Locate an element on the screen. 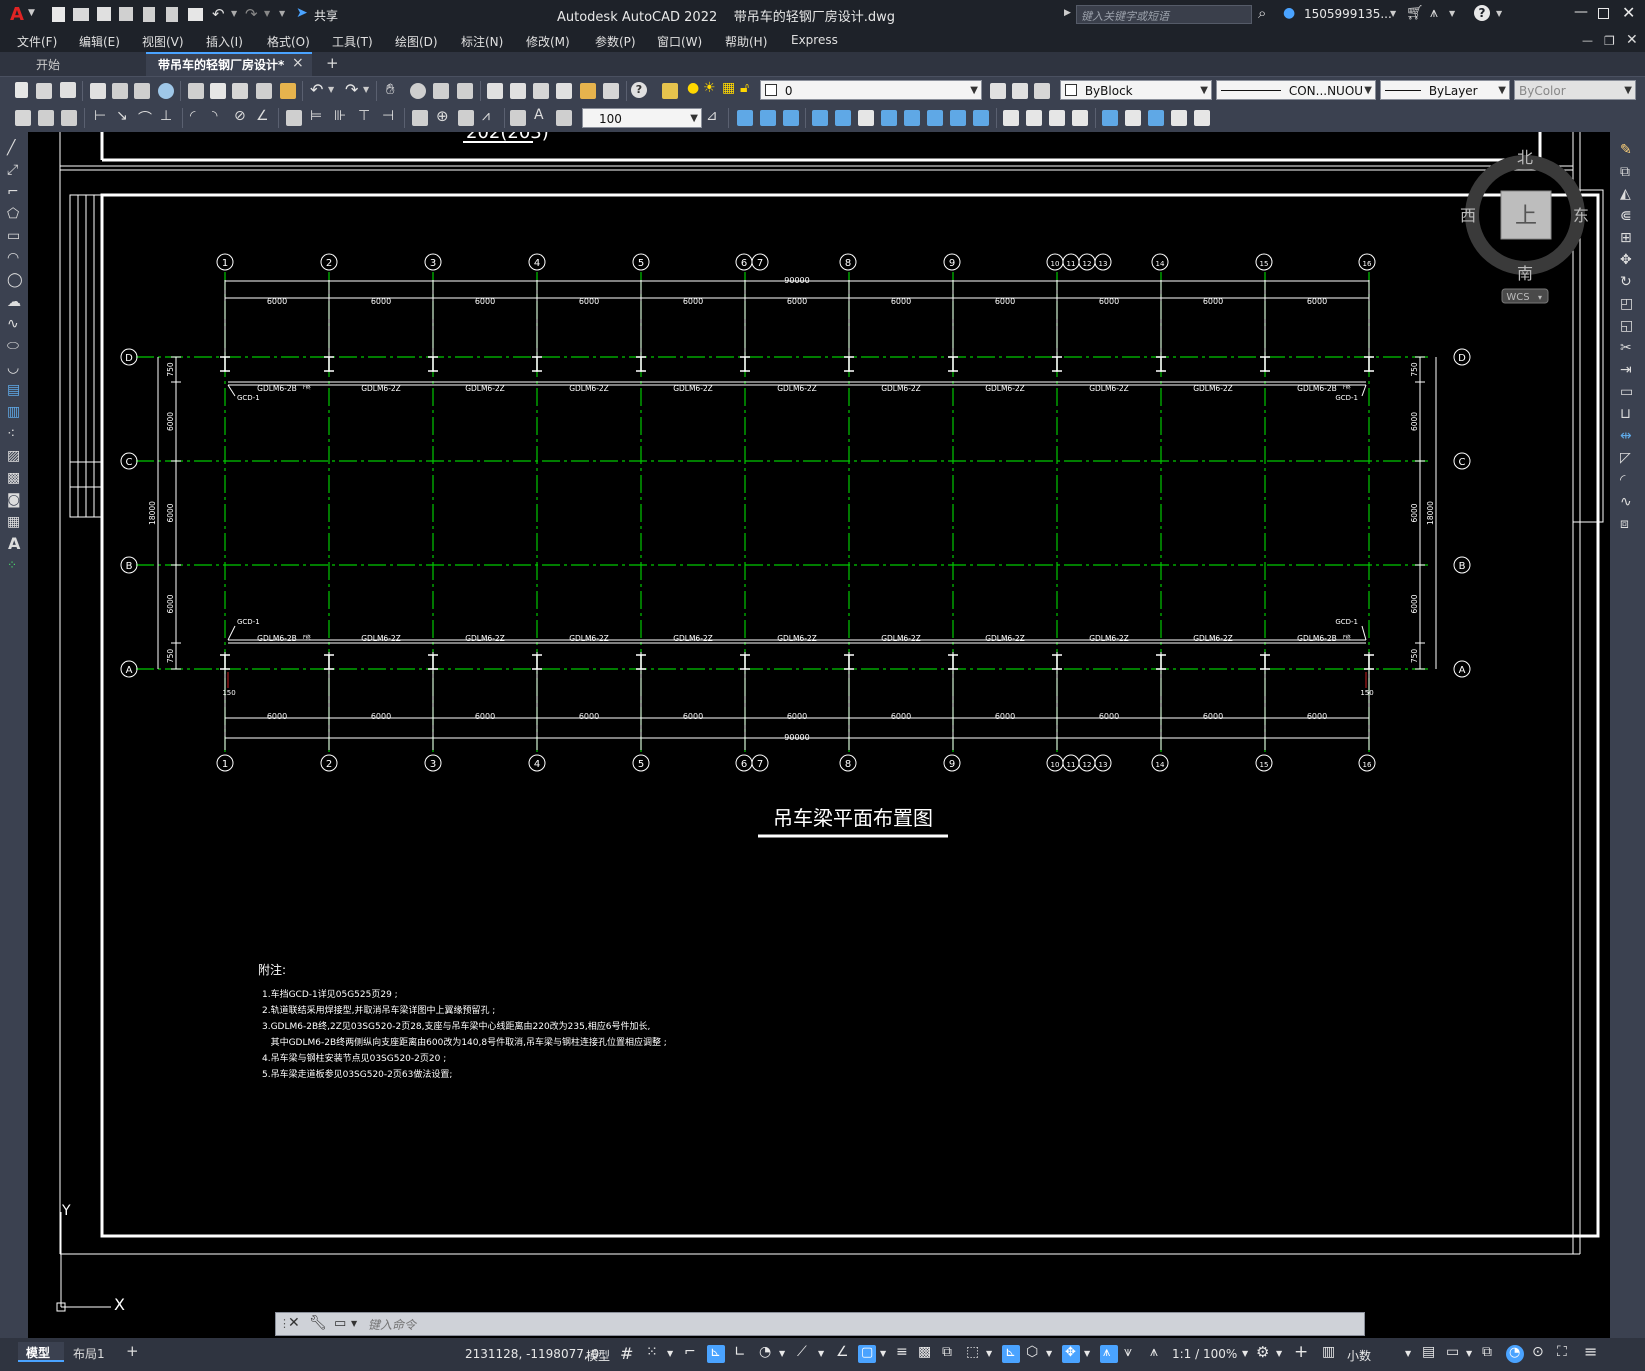 The width and height of the screenshot is (1645, 1371). paste-icon is located at coordinates (240, 91).